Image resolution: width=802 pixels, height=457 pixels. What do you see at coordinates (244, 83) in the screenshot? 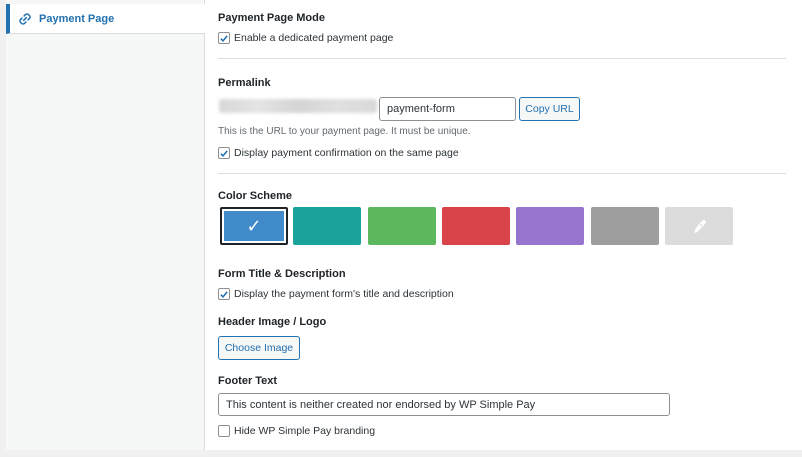
I see `permalink-heading: Permalink` at bounding box center [244, 83].